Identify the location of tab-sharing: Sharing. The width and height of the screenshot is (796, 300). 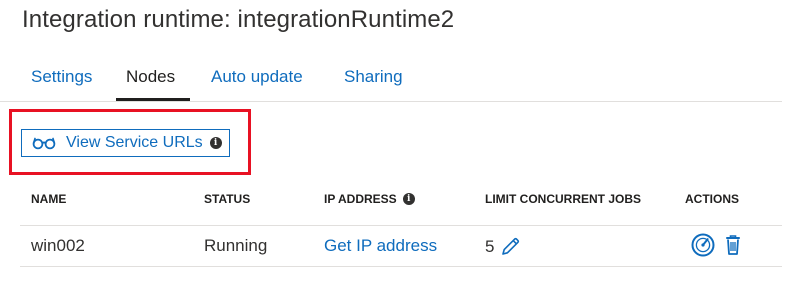
(373, 77).